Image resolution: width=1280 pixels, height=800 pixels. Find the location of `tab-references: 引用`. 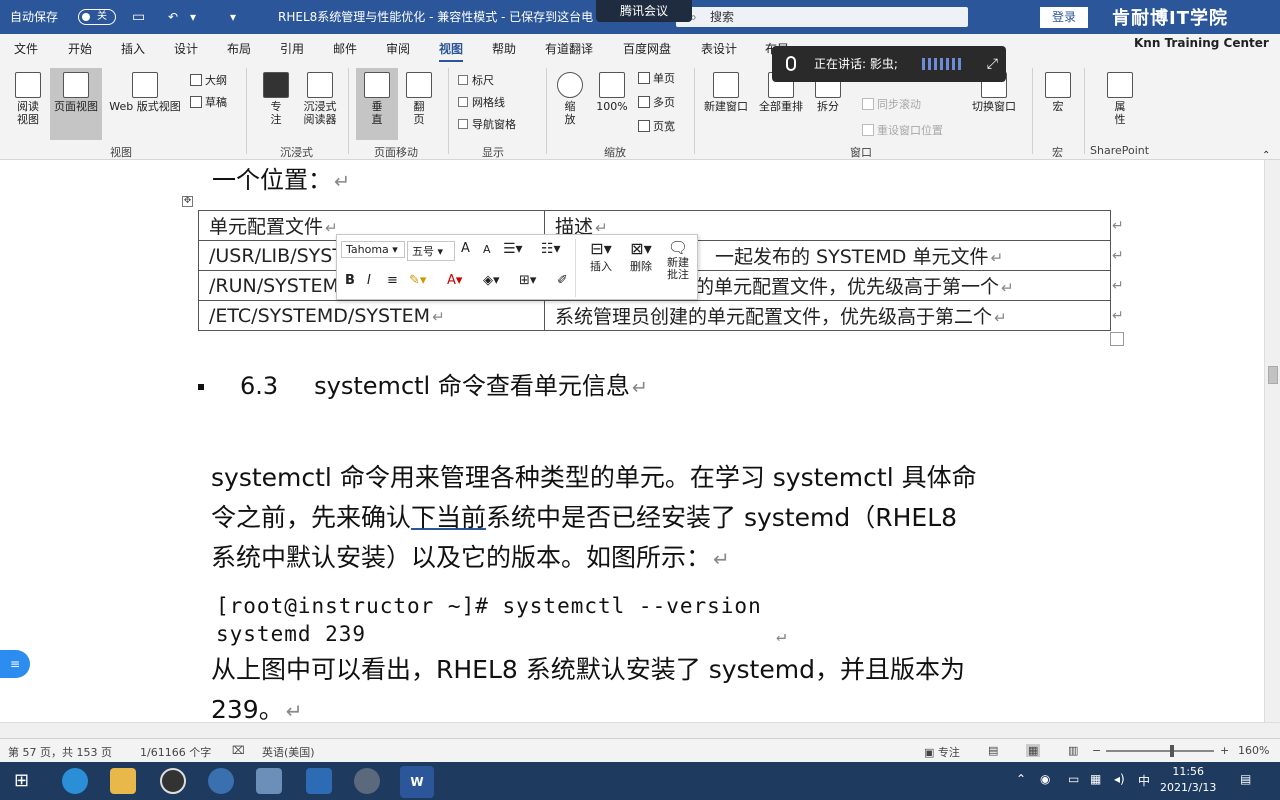

tab-references: 引用 is located at coordinates (292, 48).